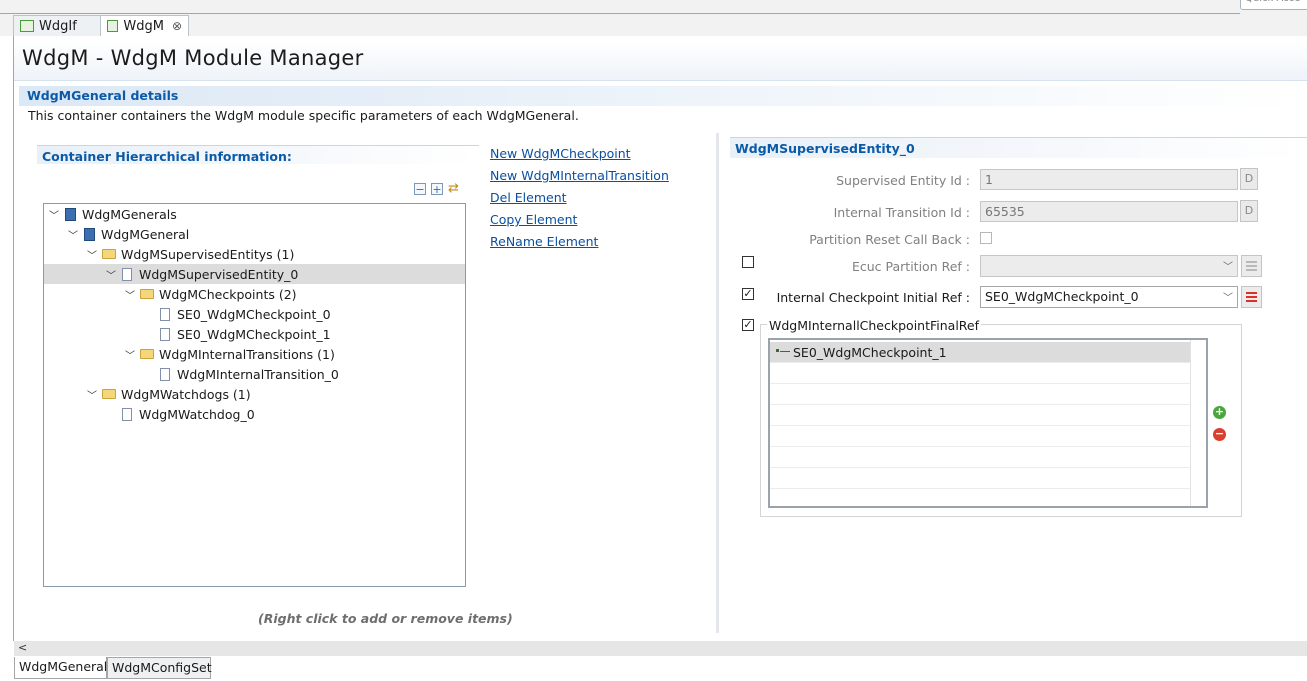  What do you see at coordinates (60, 668) in the screenshot?
I see `tab-wdgm-general: WdgMGeneral` at bounding box center [60, 668].